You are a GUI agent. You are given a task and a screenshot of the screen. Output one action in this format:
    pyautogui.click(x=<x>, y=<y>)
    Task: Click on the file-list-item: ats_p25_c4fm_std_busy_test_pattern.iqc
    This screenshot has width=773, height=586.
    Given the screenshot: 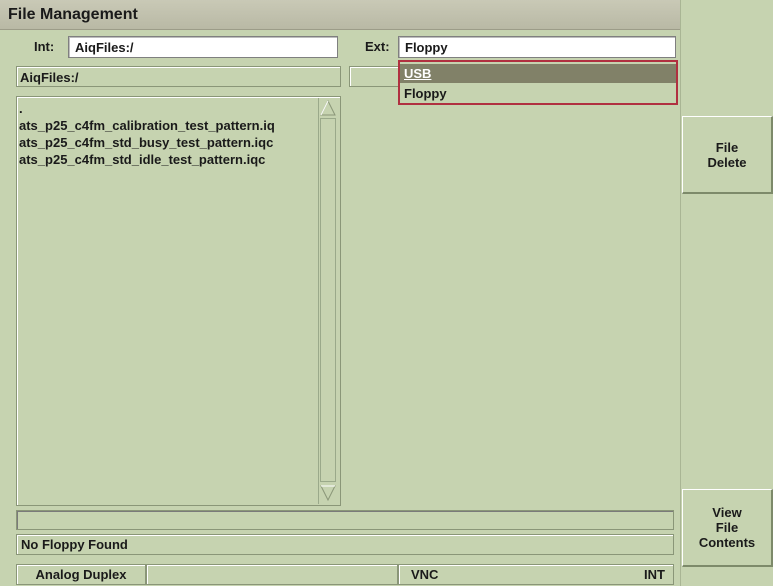 What is the action you would take?
    pyautogui.click(x=146, y=142)
    